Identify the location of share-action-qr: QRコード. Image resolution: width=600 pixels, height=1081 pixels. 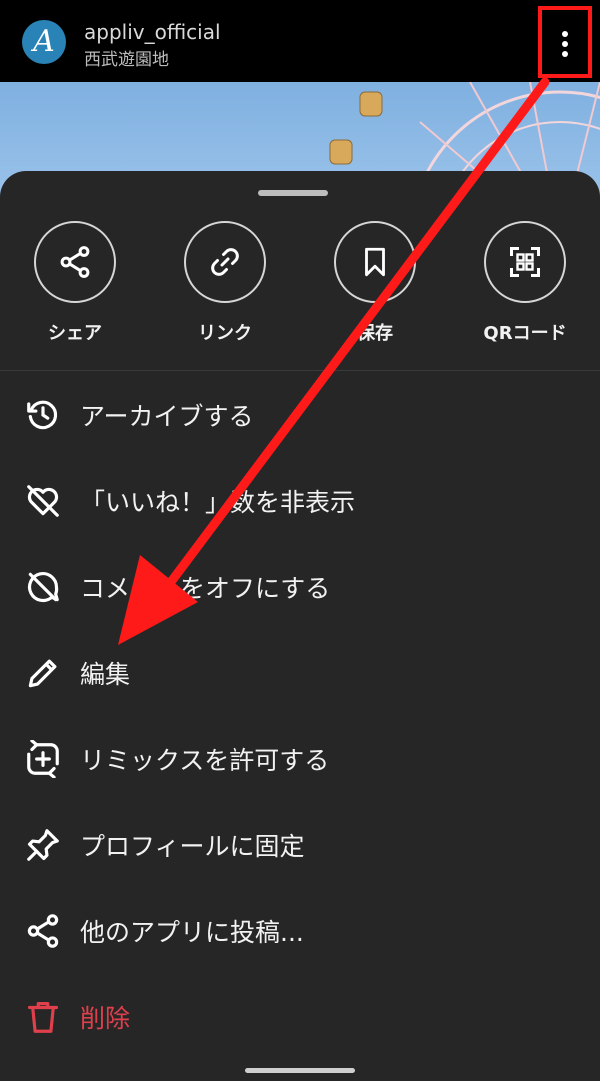
(525, 286).